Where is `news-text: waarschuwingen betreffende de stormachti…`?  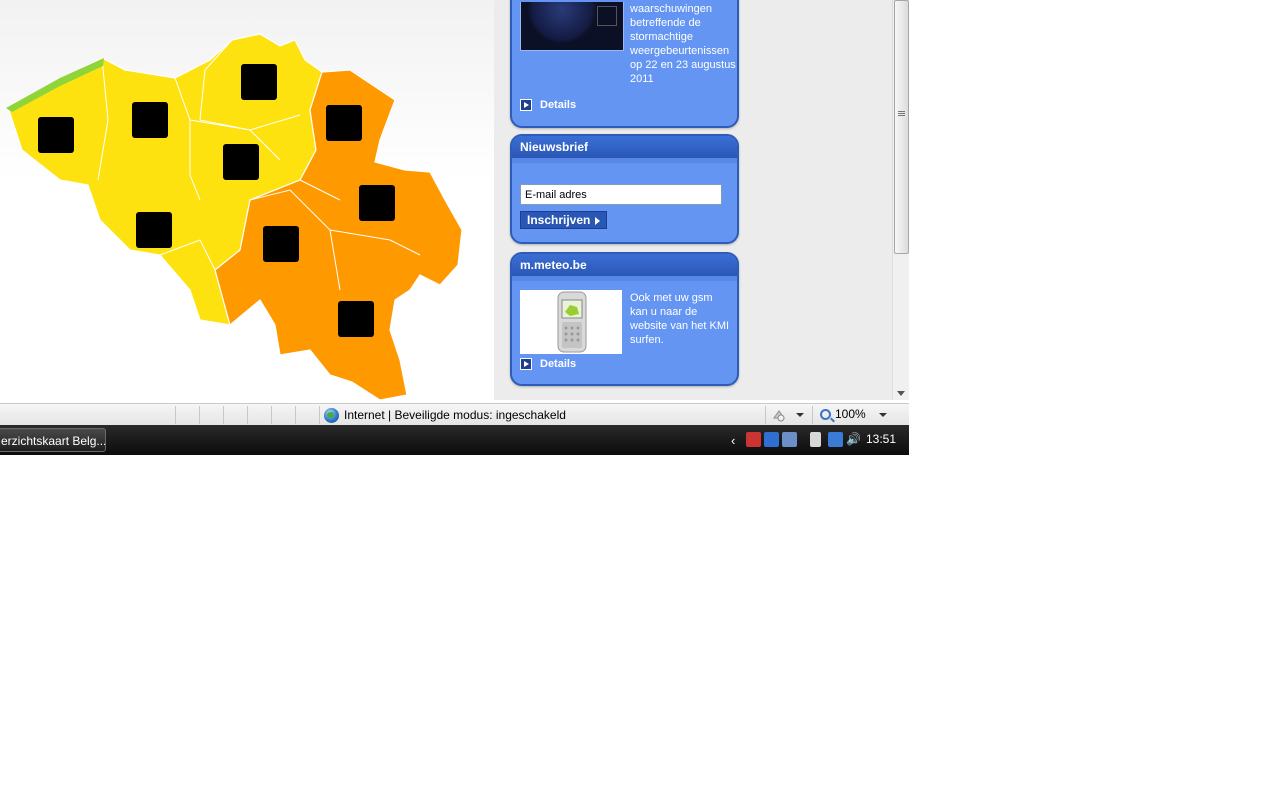 news-text: waarschuwingen betreffende de stormachti… is located at coordinates (683, 44).